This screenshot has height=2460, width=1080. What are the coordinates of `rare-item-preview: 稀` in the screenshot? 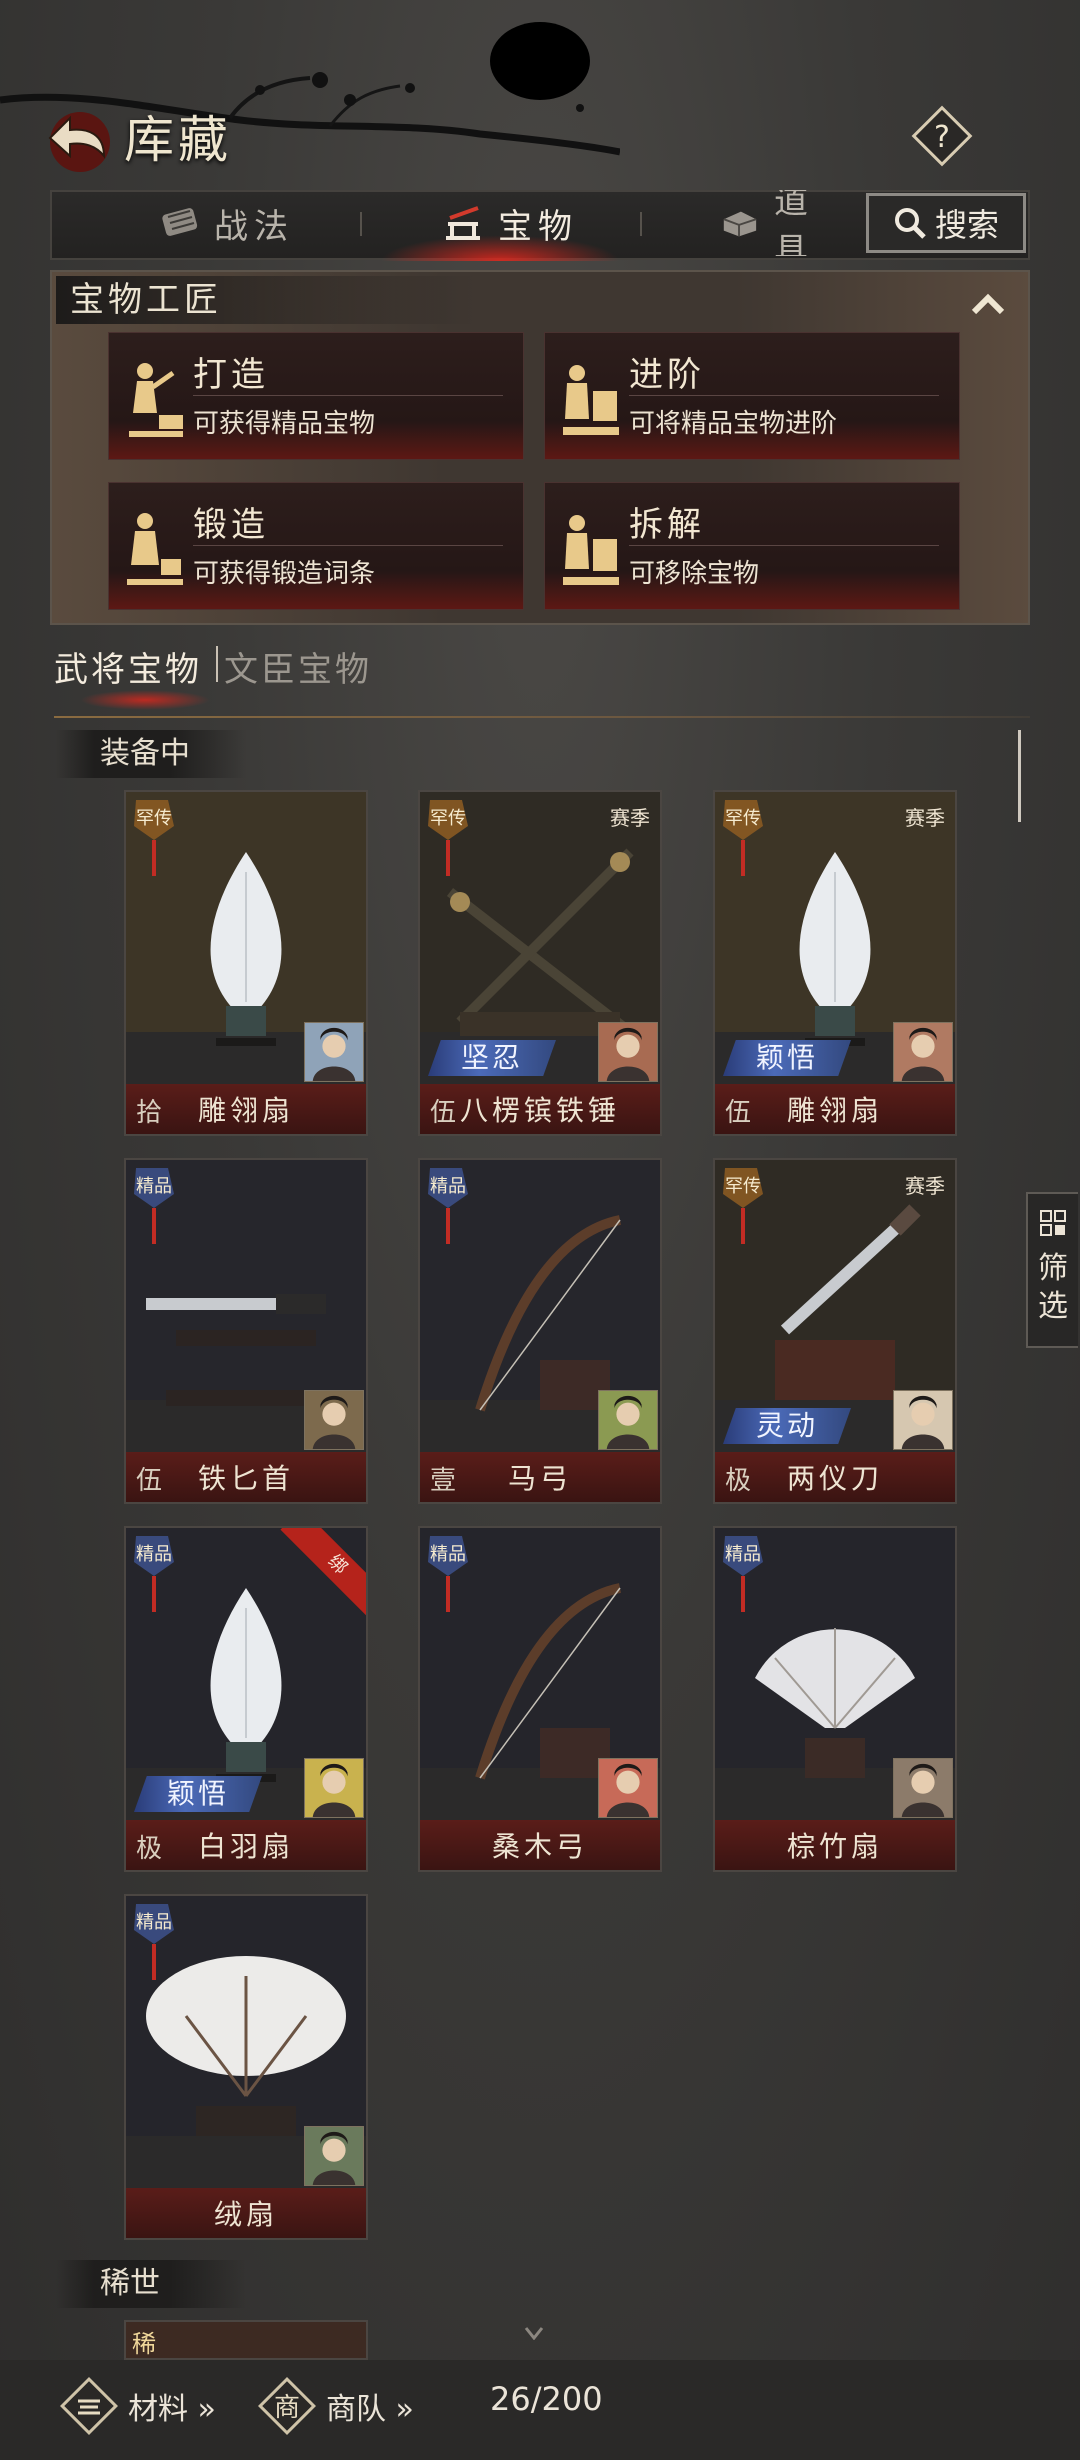 It's located at (246, 2340).